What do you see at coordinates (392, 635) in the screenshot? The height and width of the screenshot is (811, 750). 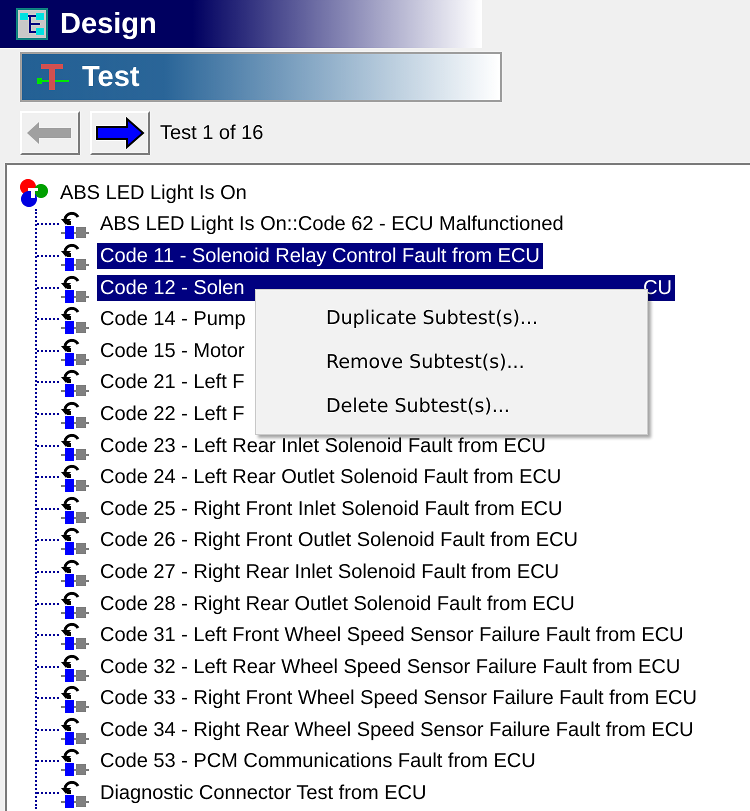 I see `tree-item: Code 31 - Left Front Wheel Speed Sensor Failure Fault from ECU` at bounding box center [392, 635].